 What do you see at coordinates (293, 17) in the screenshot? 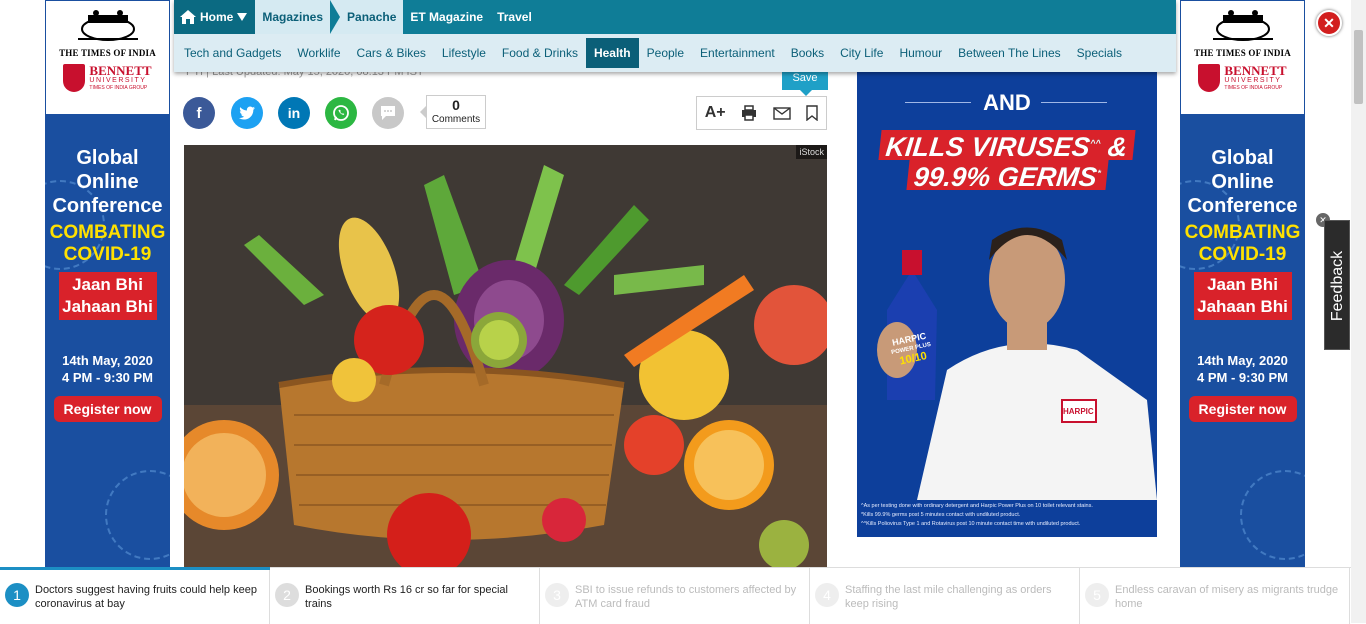
I see `nav-magazines: Magazines` at bounding box center [293, 17].